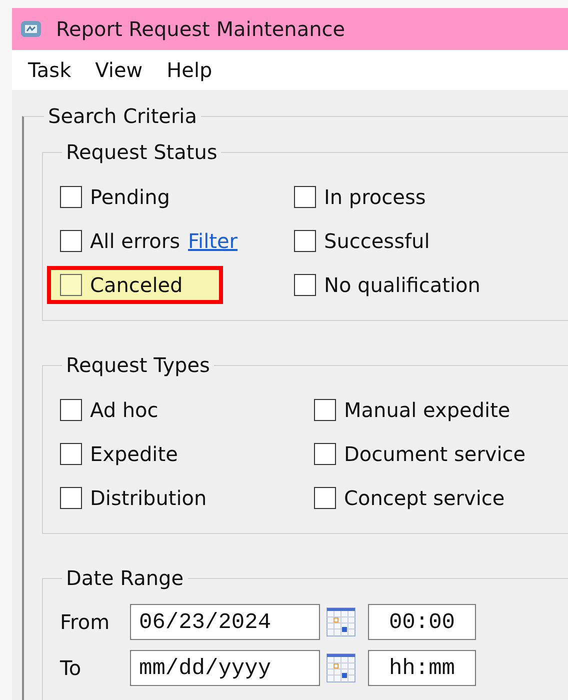 This screenshot has height=700, width=568. Describe the element at coordinates (109, 410) in the screenshot. I see `checkbox: Ad hoc` at that location.